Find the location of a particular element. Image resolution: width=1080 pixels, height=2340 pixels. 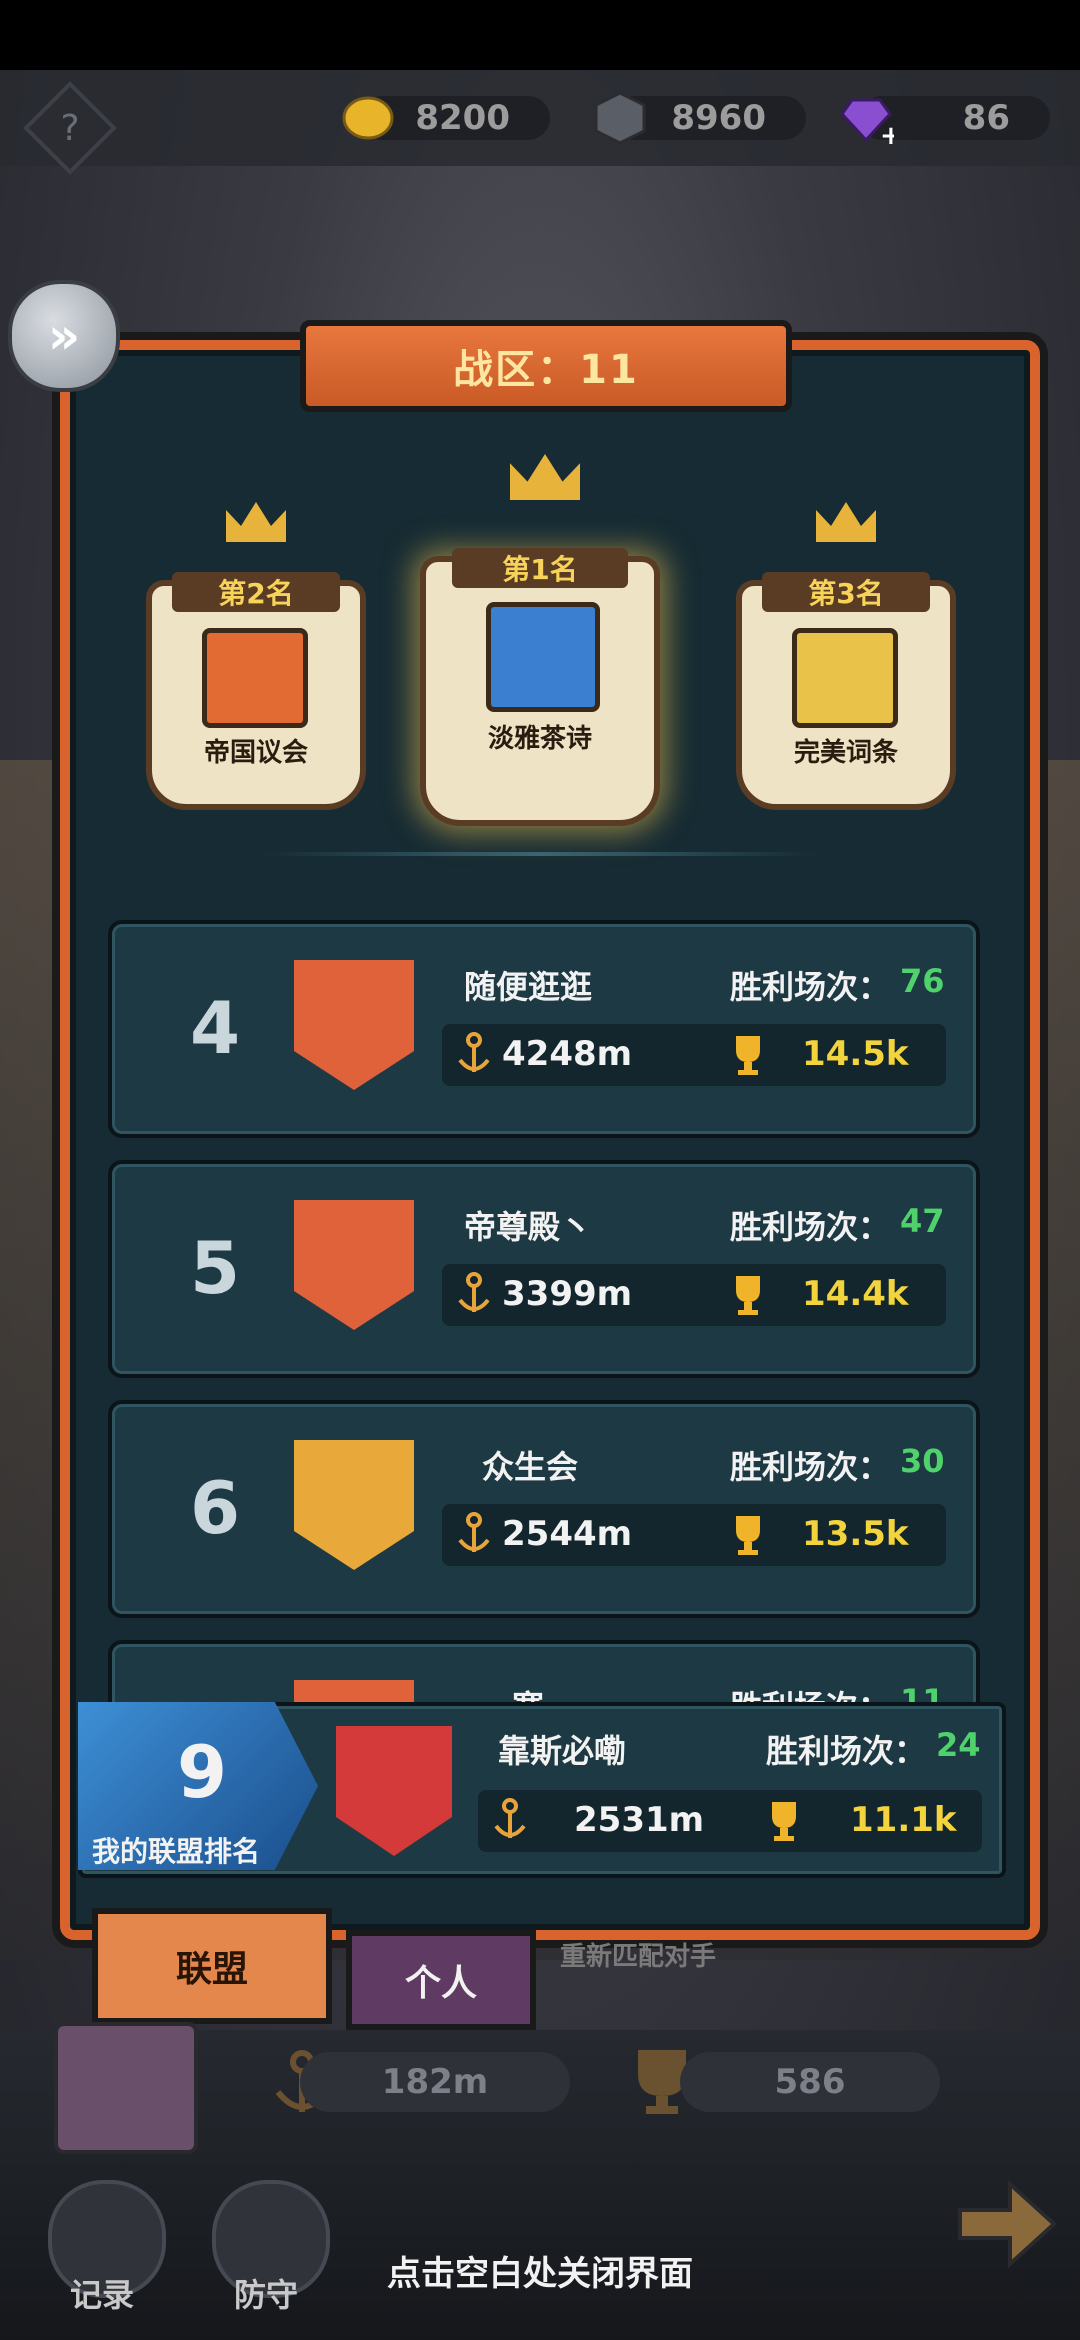

table-row: 5 帝尊殿丶 胜利场次： 47 3399m 14.4k is located at coordinates (544, 1269).